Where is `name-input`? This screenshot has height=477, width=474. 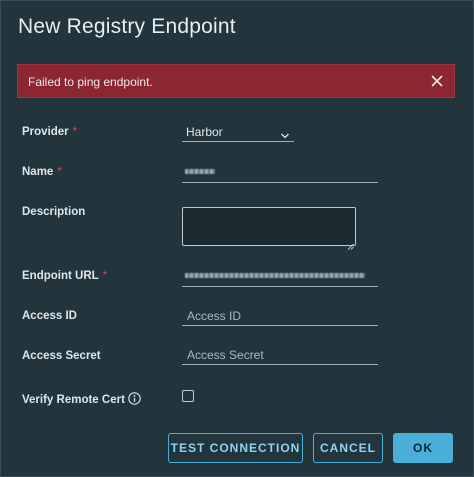
name-input is located at coordinates (280, 173).